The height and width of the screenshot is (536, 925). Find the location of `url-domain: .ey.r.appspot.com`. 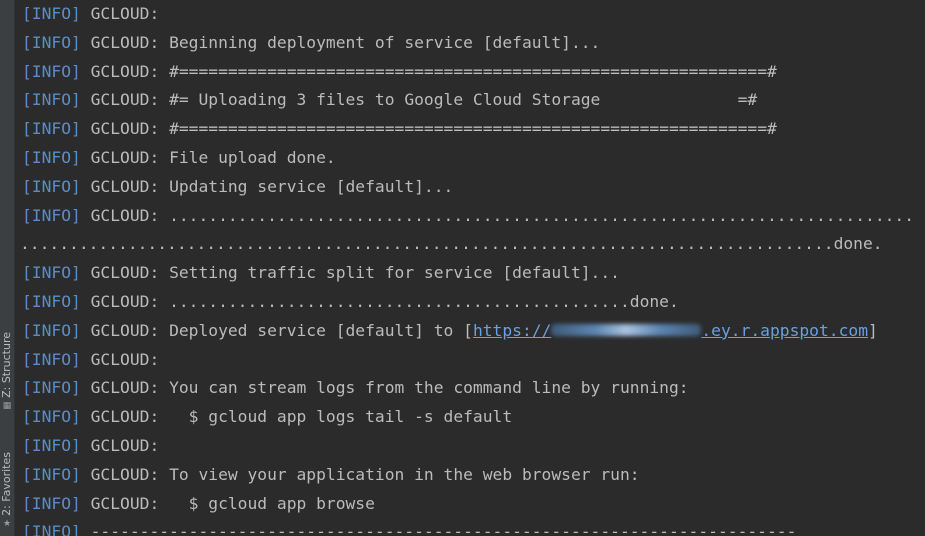

url-domain: .ey.r.appspot.com is located at coordinates (784, 330).